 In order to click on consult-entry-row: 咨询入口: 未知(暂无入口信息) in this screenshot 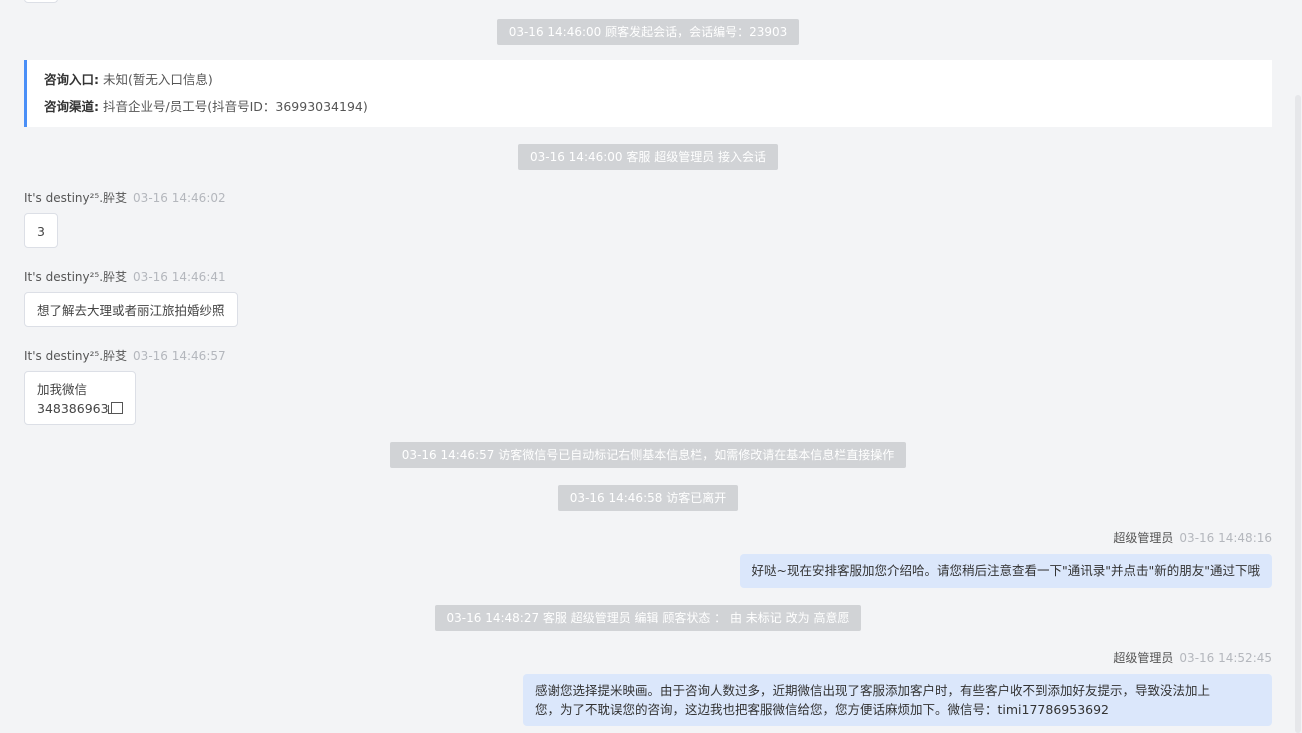, I will do `click(658, 83)`.